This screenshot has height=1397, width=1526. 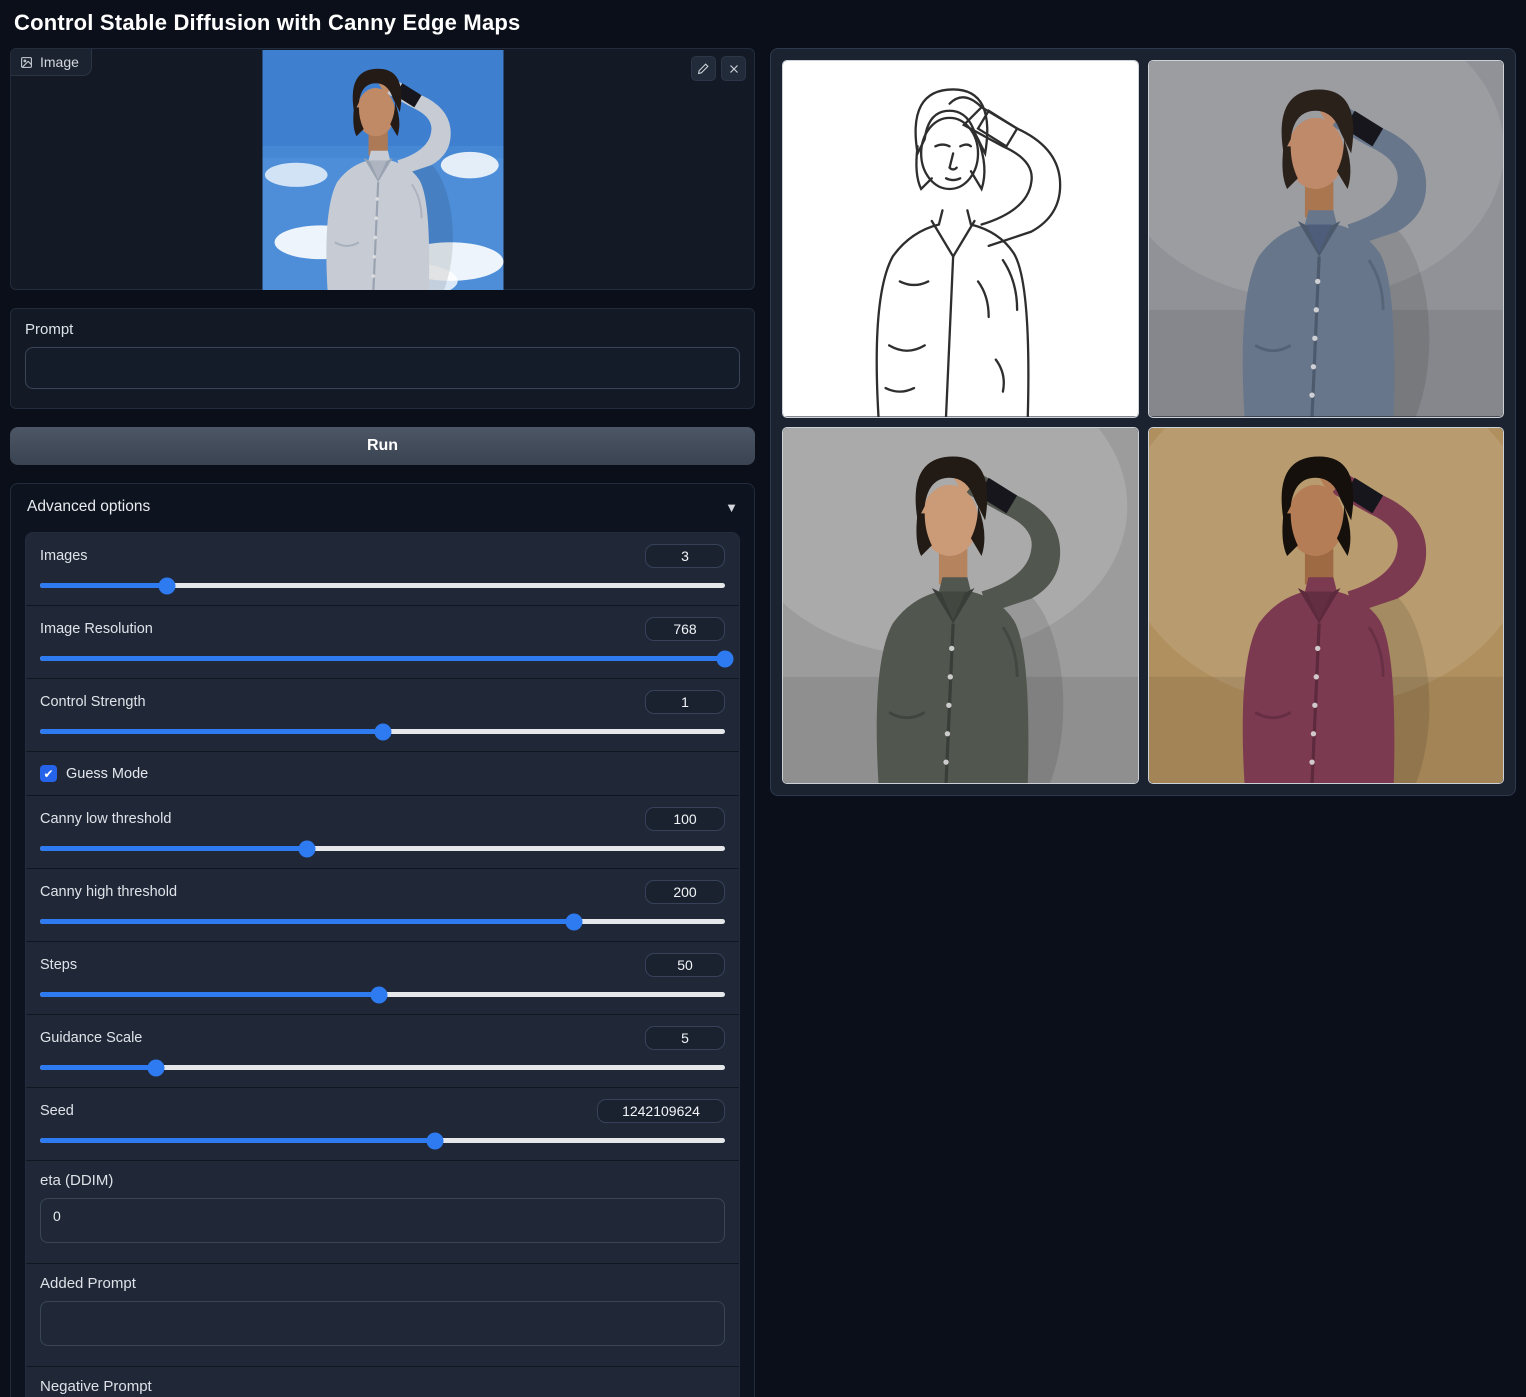 I want to click on steps-label: Steps, so click(x=59, y=965).